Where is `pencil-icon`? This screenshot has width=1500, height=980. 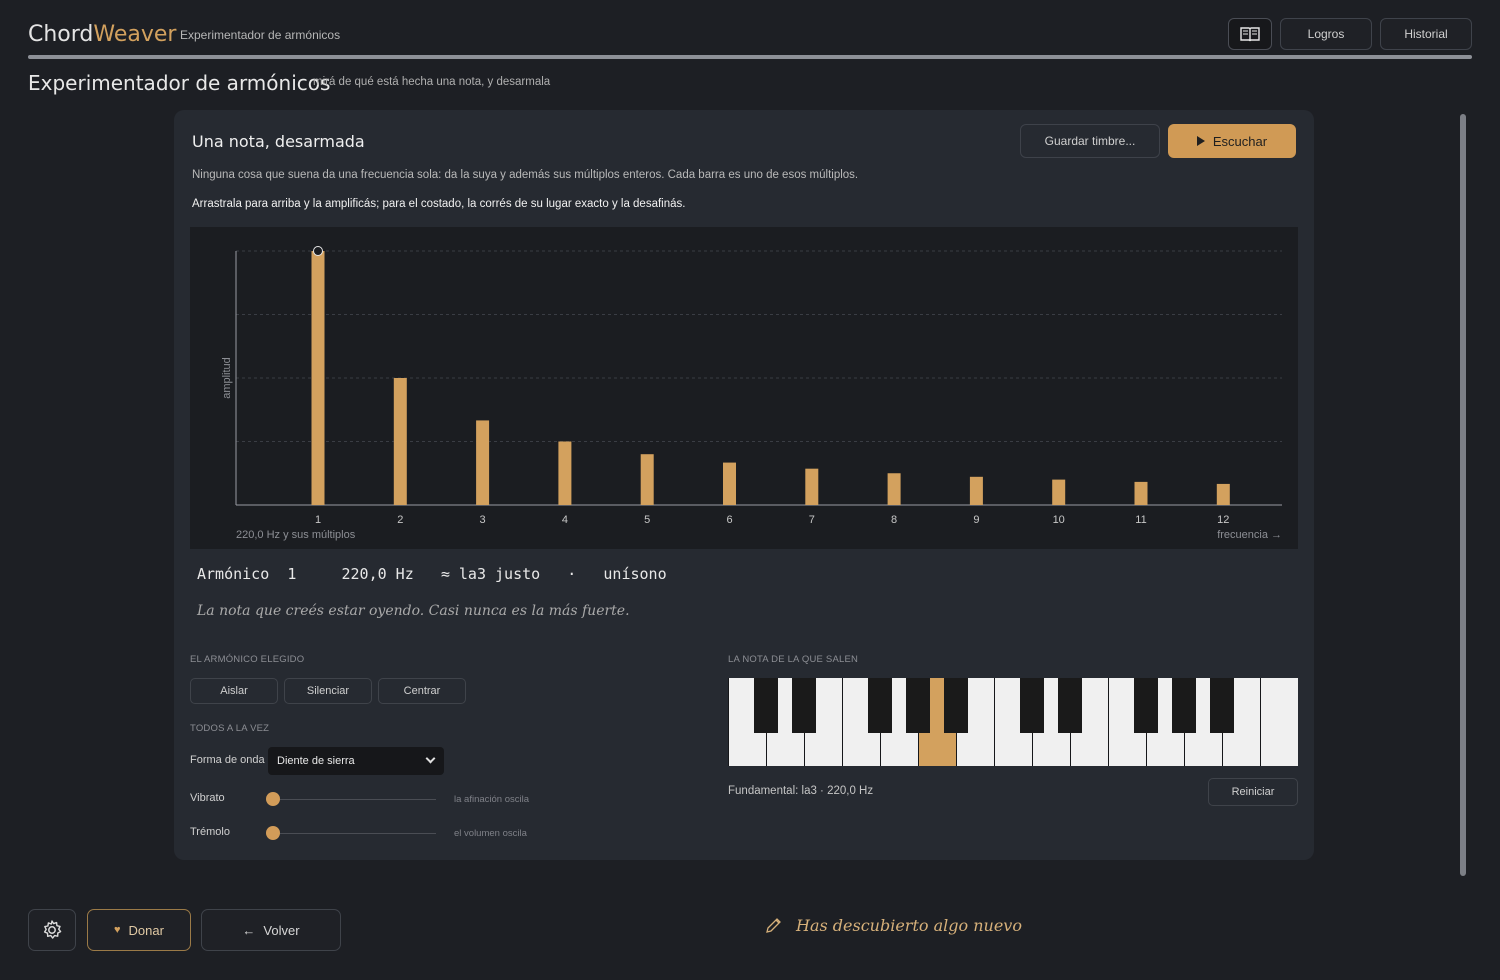 pencil-icon is located at coordinates (773, 925).